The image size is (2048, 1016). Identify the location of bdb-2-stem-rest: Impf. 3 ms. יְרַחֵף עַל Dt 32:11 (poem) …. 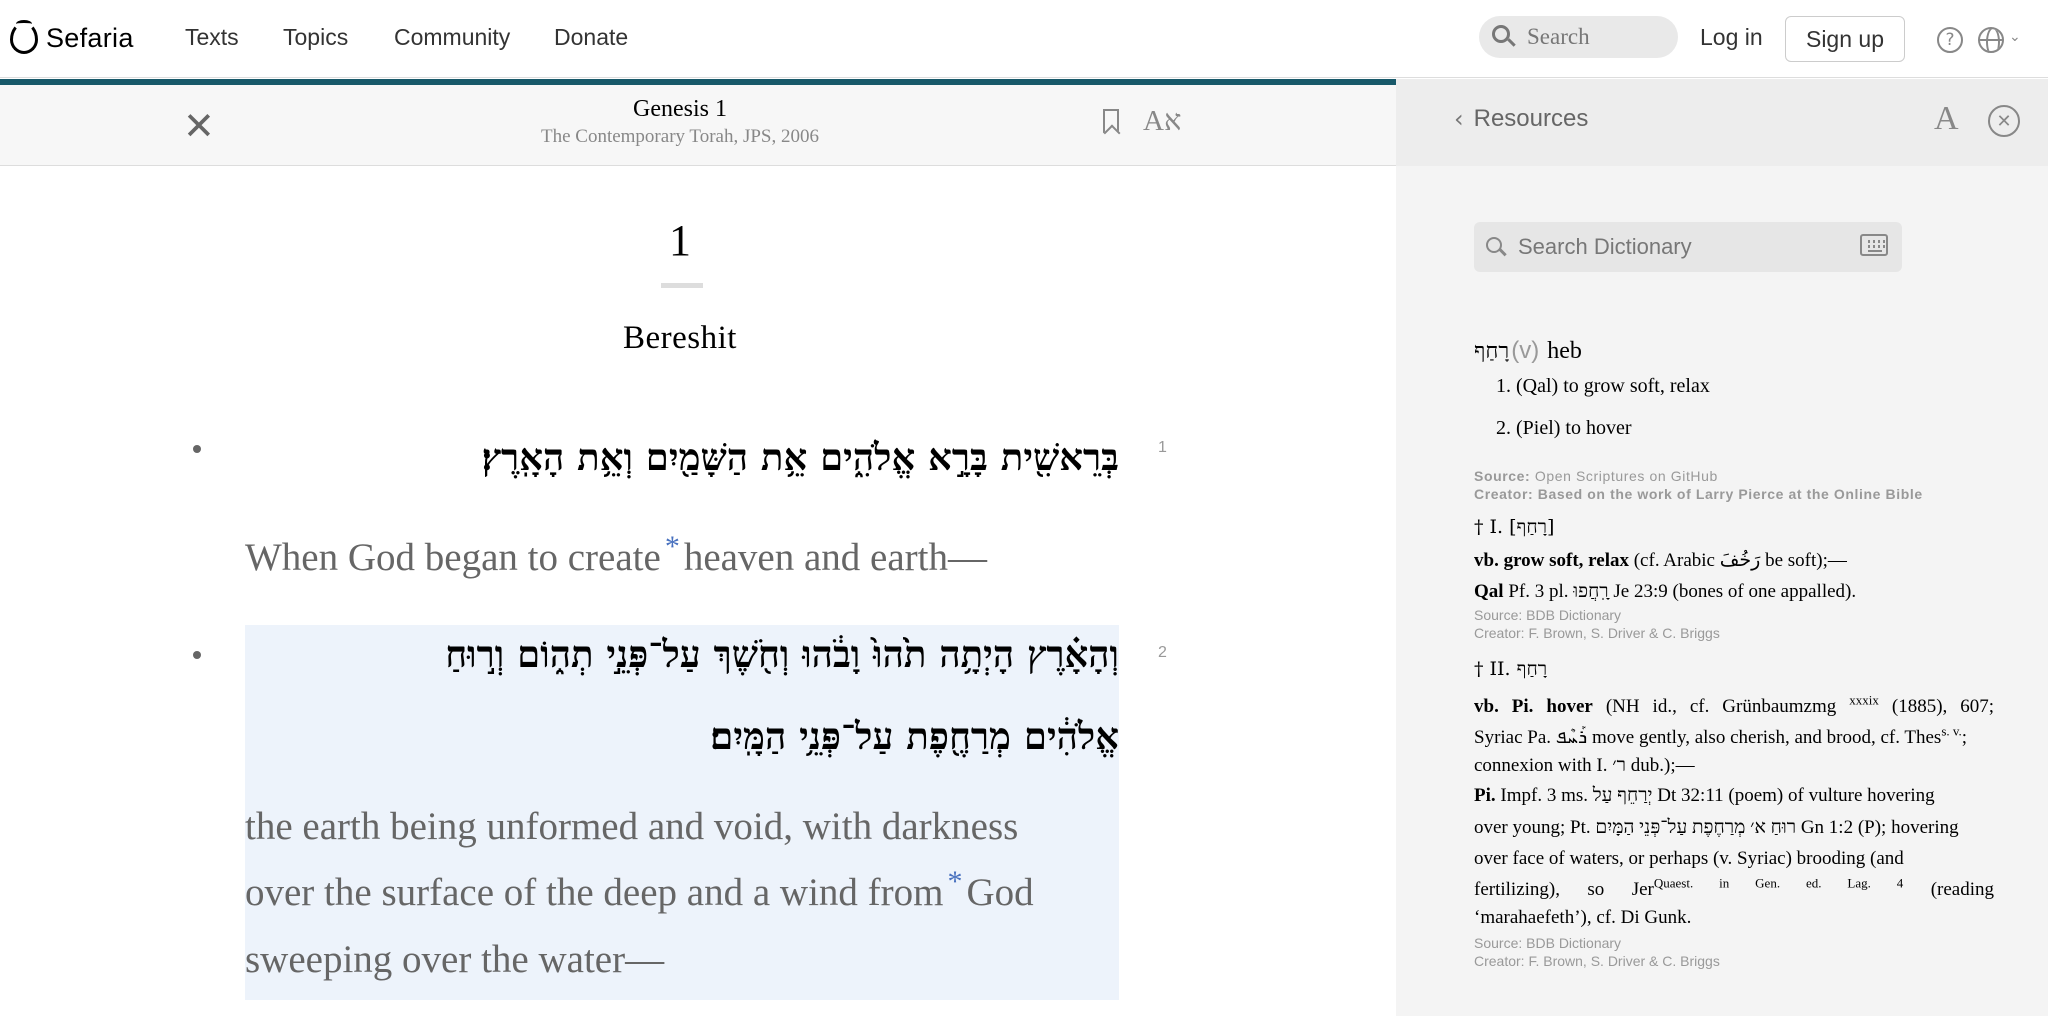
(1715, 795).